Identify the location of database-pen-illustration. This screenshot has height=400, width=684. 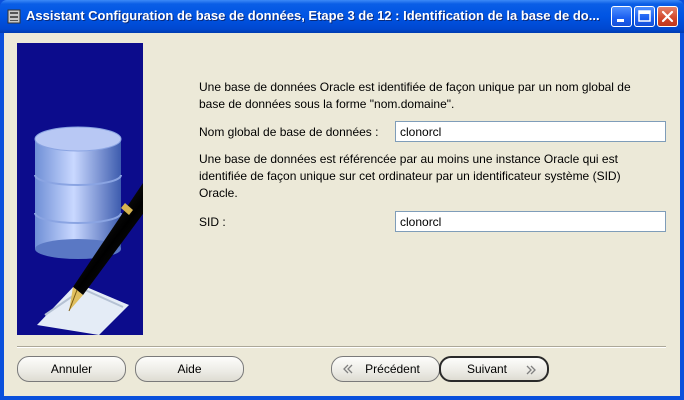
(88, 230).